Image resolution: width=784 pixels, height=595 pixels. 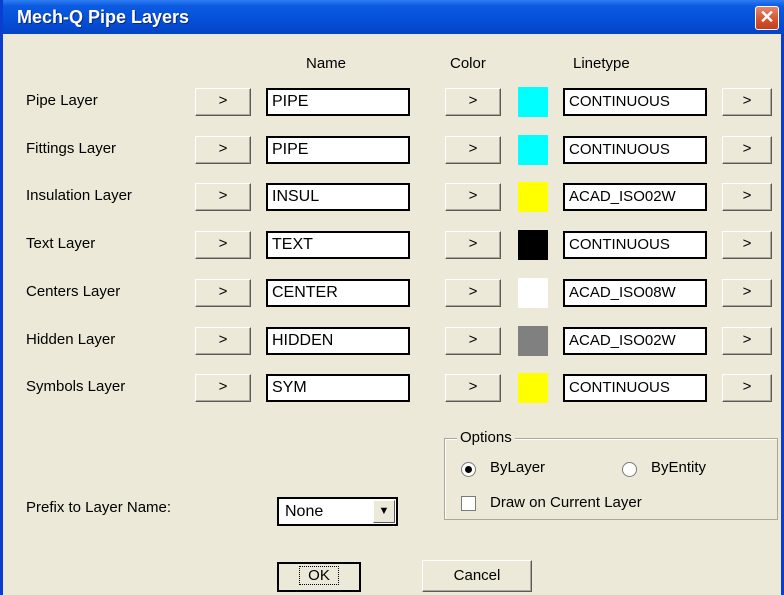 What do you see at coordinates (473, 245) in the screenshot?
I see `text-layer-color-picker-button: >` at bounding box center [473, 245].